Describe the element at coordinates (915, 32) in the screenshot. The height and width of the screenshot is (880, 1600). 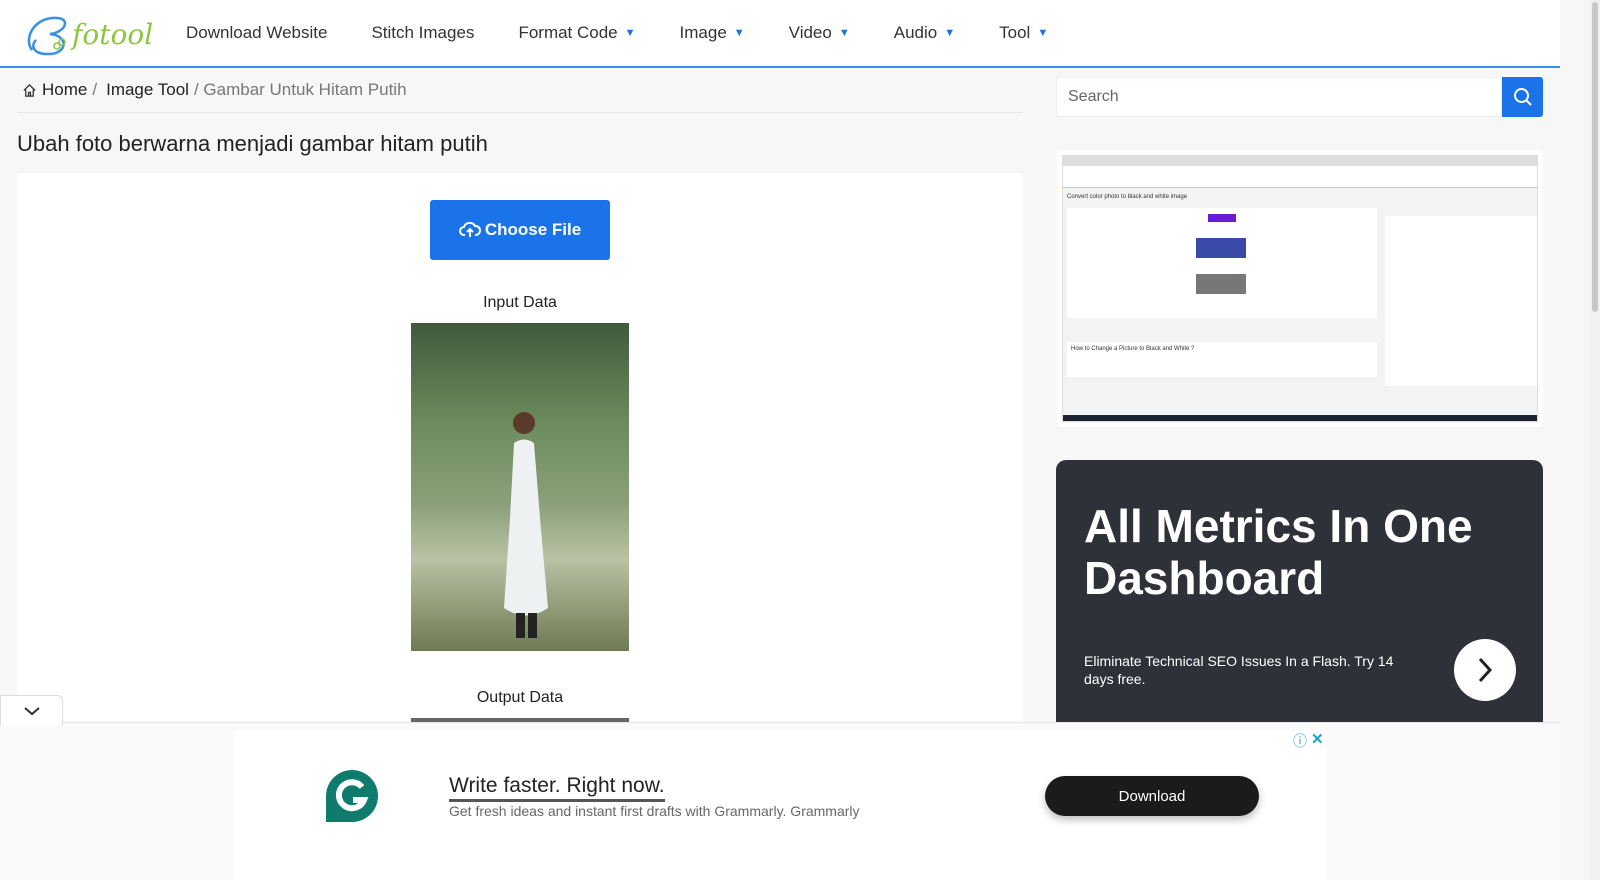
I see `nav-item-label: Audio` at that location.